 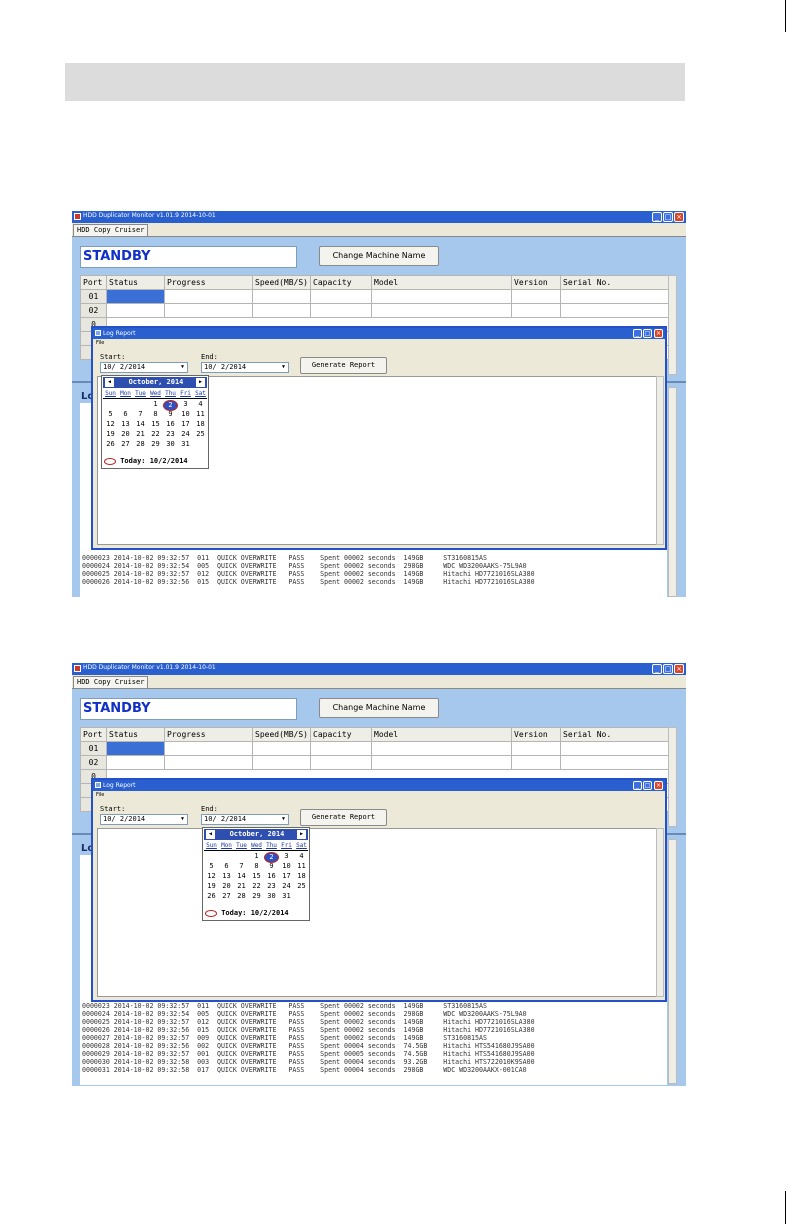 What do you see at coordinates (200, 434) in the screenshot?
I see `calendar-day: 25` at bounding box center [200, 434].